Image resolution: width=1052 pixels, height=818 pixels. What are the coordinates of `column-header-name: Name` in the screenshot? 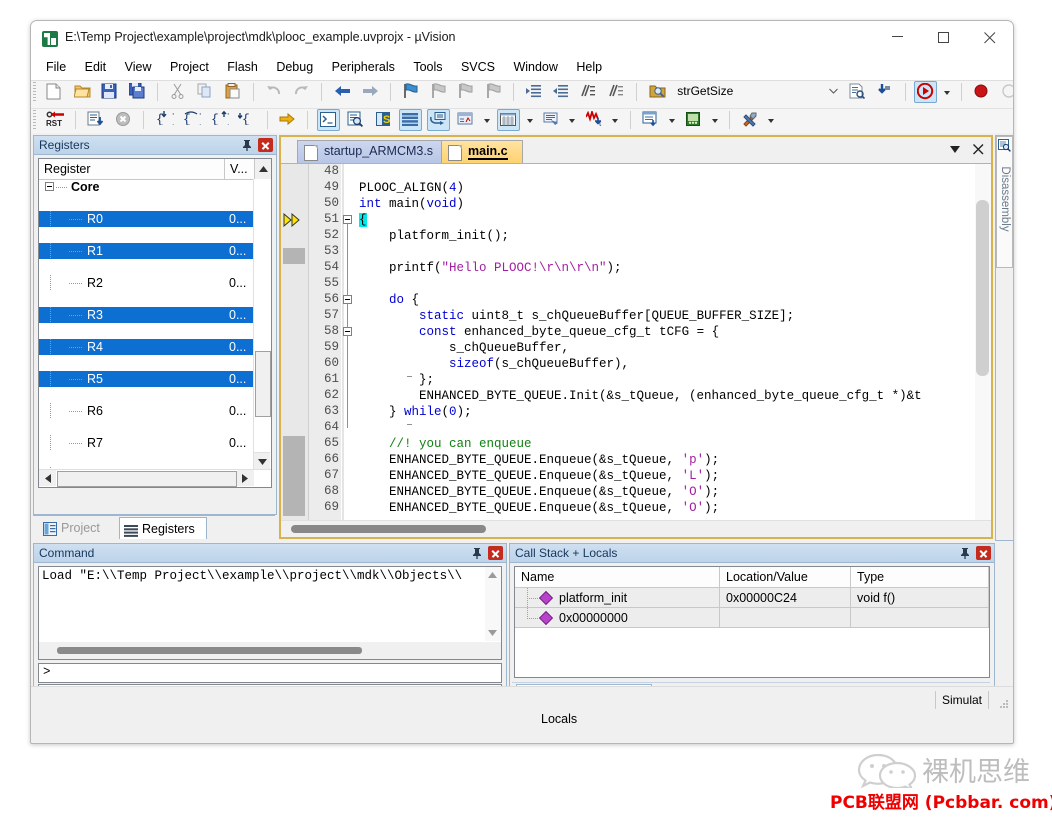 It's located at (617, 577).